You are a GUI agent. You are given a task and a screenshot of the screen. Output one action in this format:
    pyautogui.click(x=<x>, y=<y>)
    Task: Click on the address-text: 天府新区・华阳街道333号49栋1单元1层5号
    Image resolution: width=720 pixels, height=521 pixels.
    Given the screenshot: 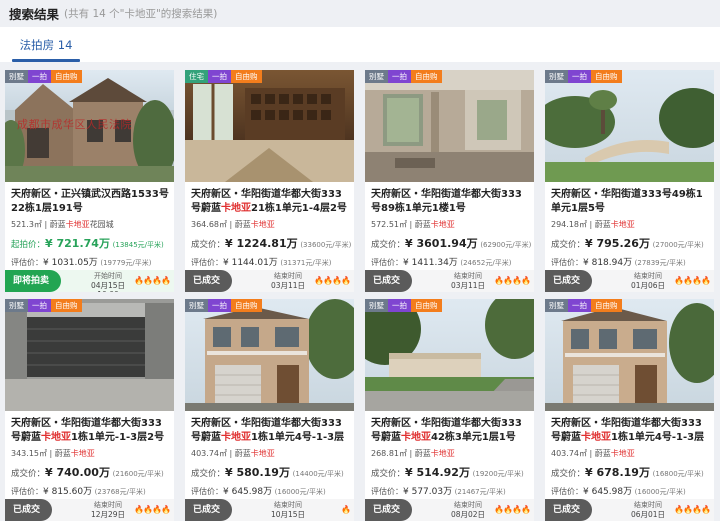 What is the action you would take?
    pyautogui.click(x=627, y=201)
    